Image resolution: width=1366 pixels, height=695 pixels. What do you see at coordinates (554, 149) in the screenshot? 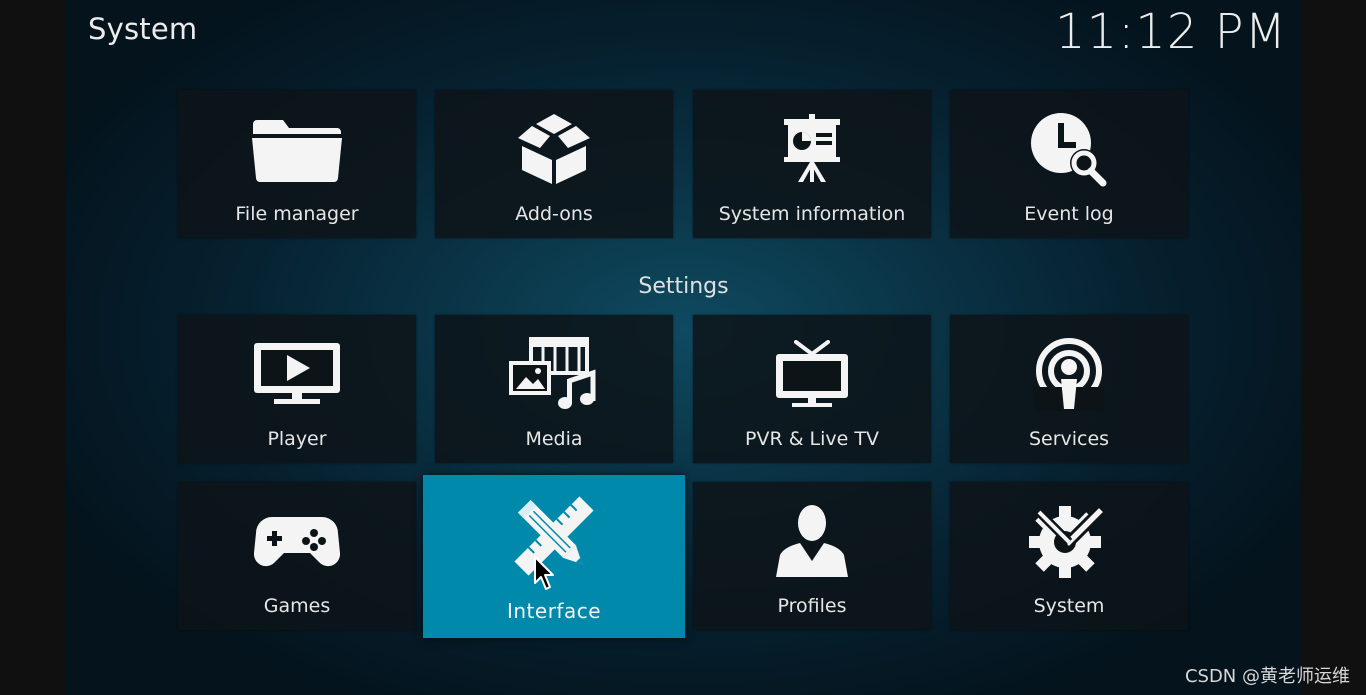
I see `box-icon` at bounding box center [554, 149].